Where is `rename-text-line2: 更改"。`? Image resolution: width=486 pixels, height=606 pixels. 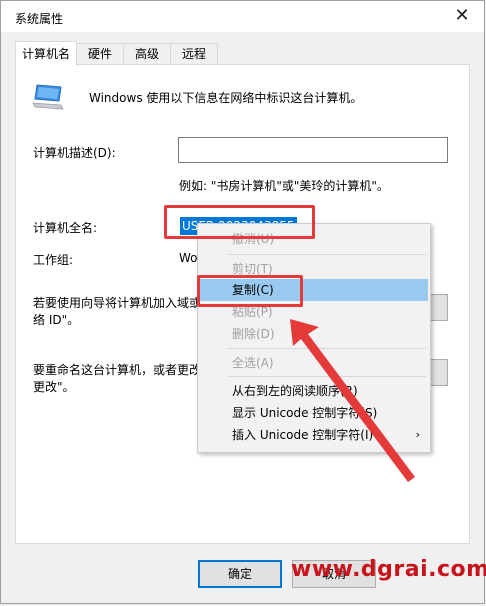
rename-text-line2: 更改"。 is located at coordinates (54, 387).